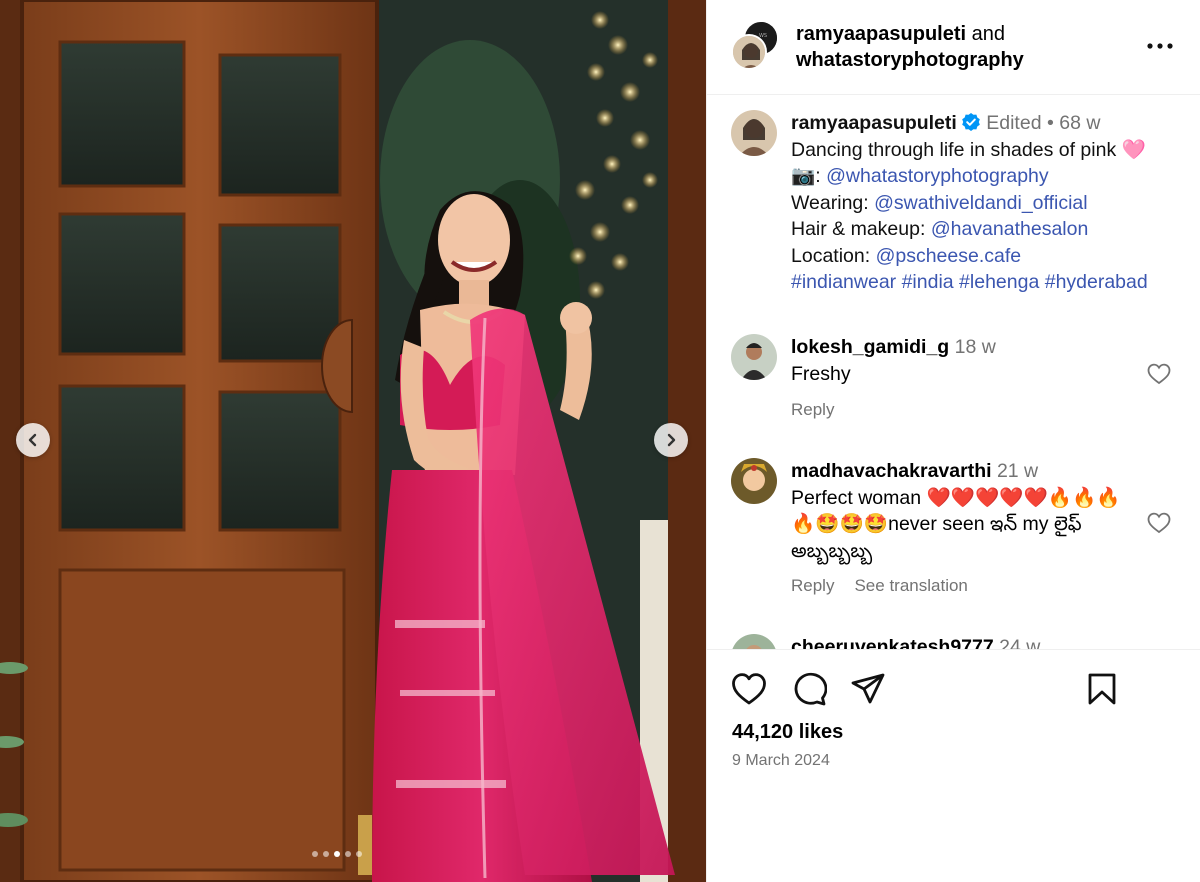 The width and height of the screenshot is (1200, 882). Describe the element at coordinates (891, 471) in the screenshot. I see `commenter-username: madhavachakravarthi` at that location.